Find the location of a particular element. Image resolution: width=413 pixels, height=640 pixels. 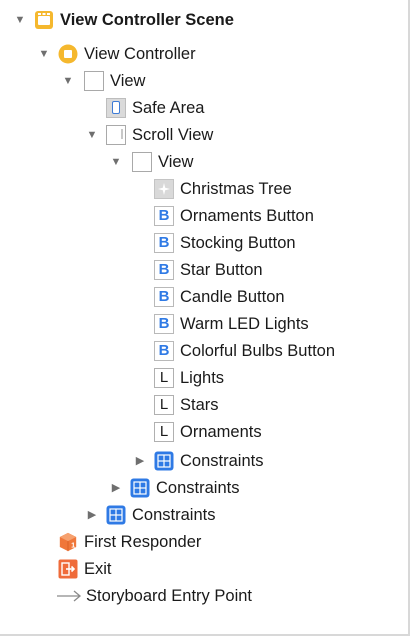

tree-row-button: B Stocking Button is located at coordinates (281, 242).